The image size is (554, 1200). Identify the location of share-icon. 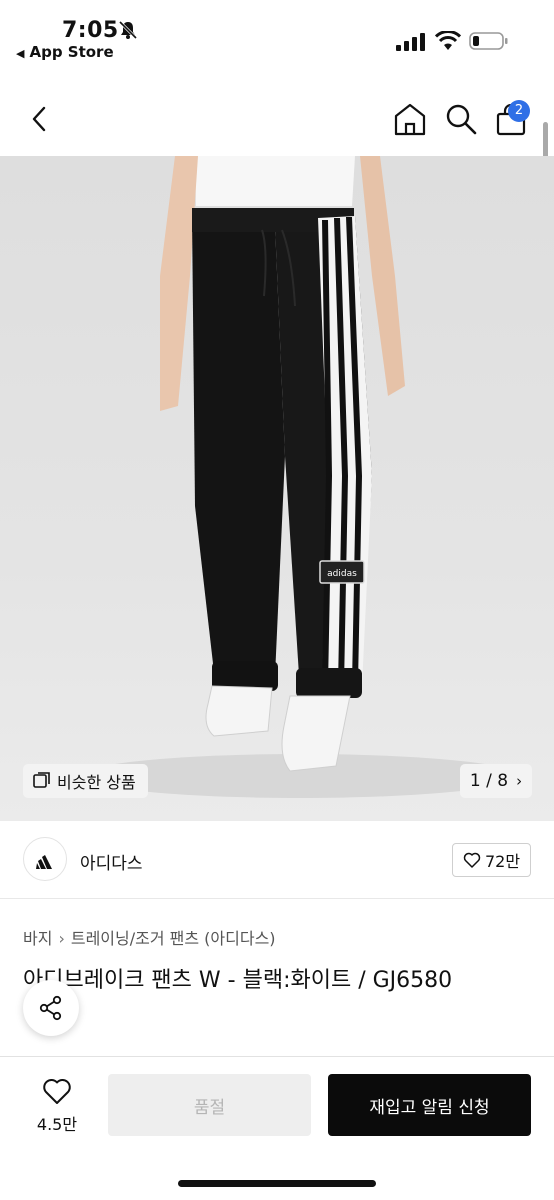
(50, 1008).